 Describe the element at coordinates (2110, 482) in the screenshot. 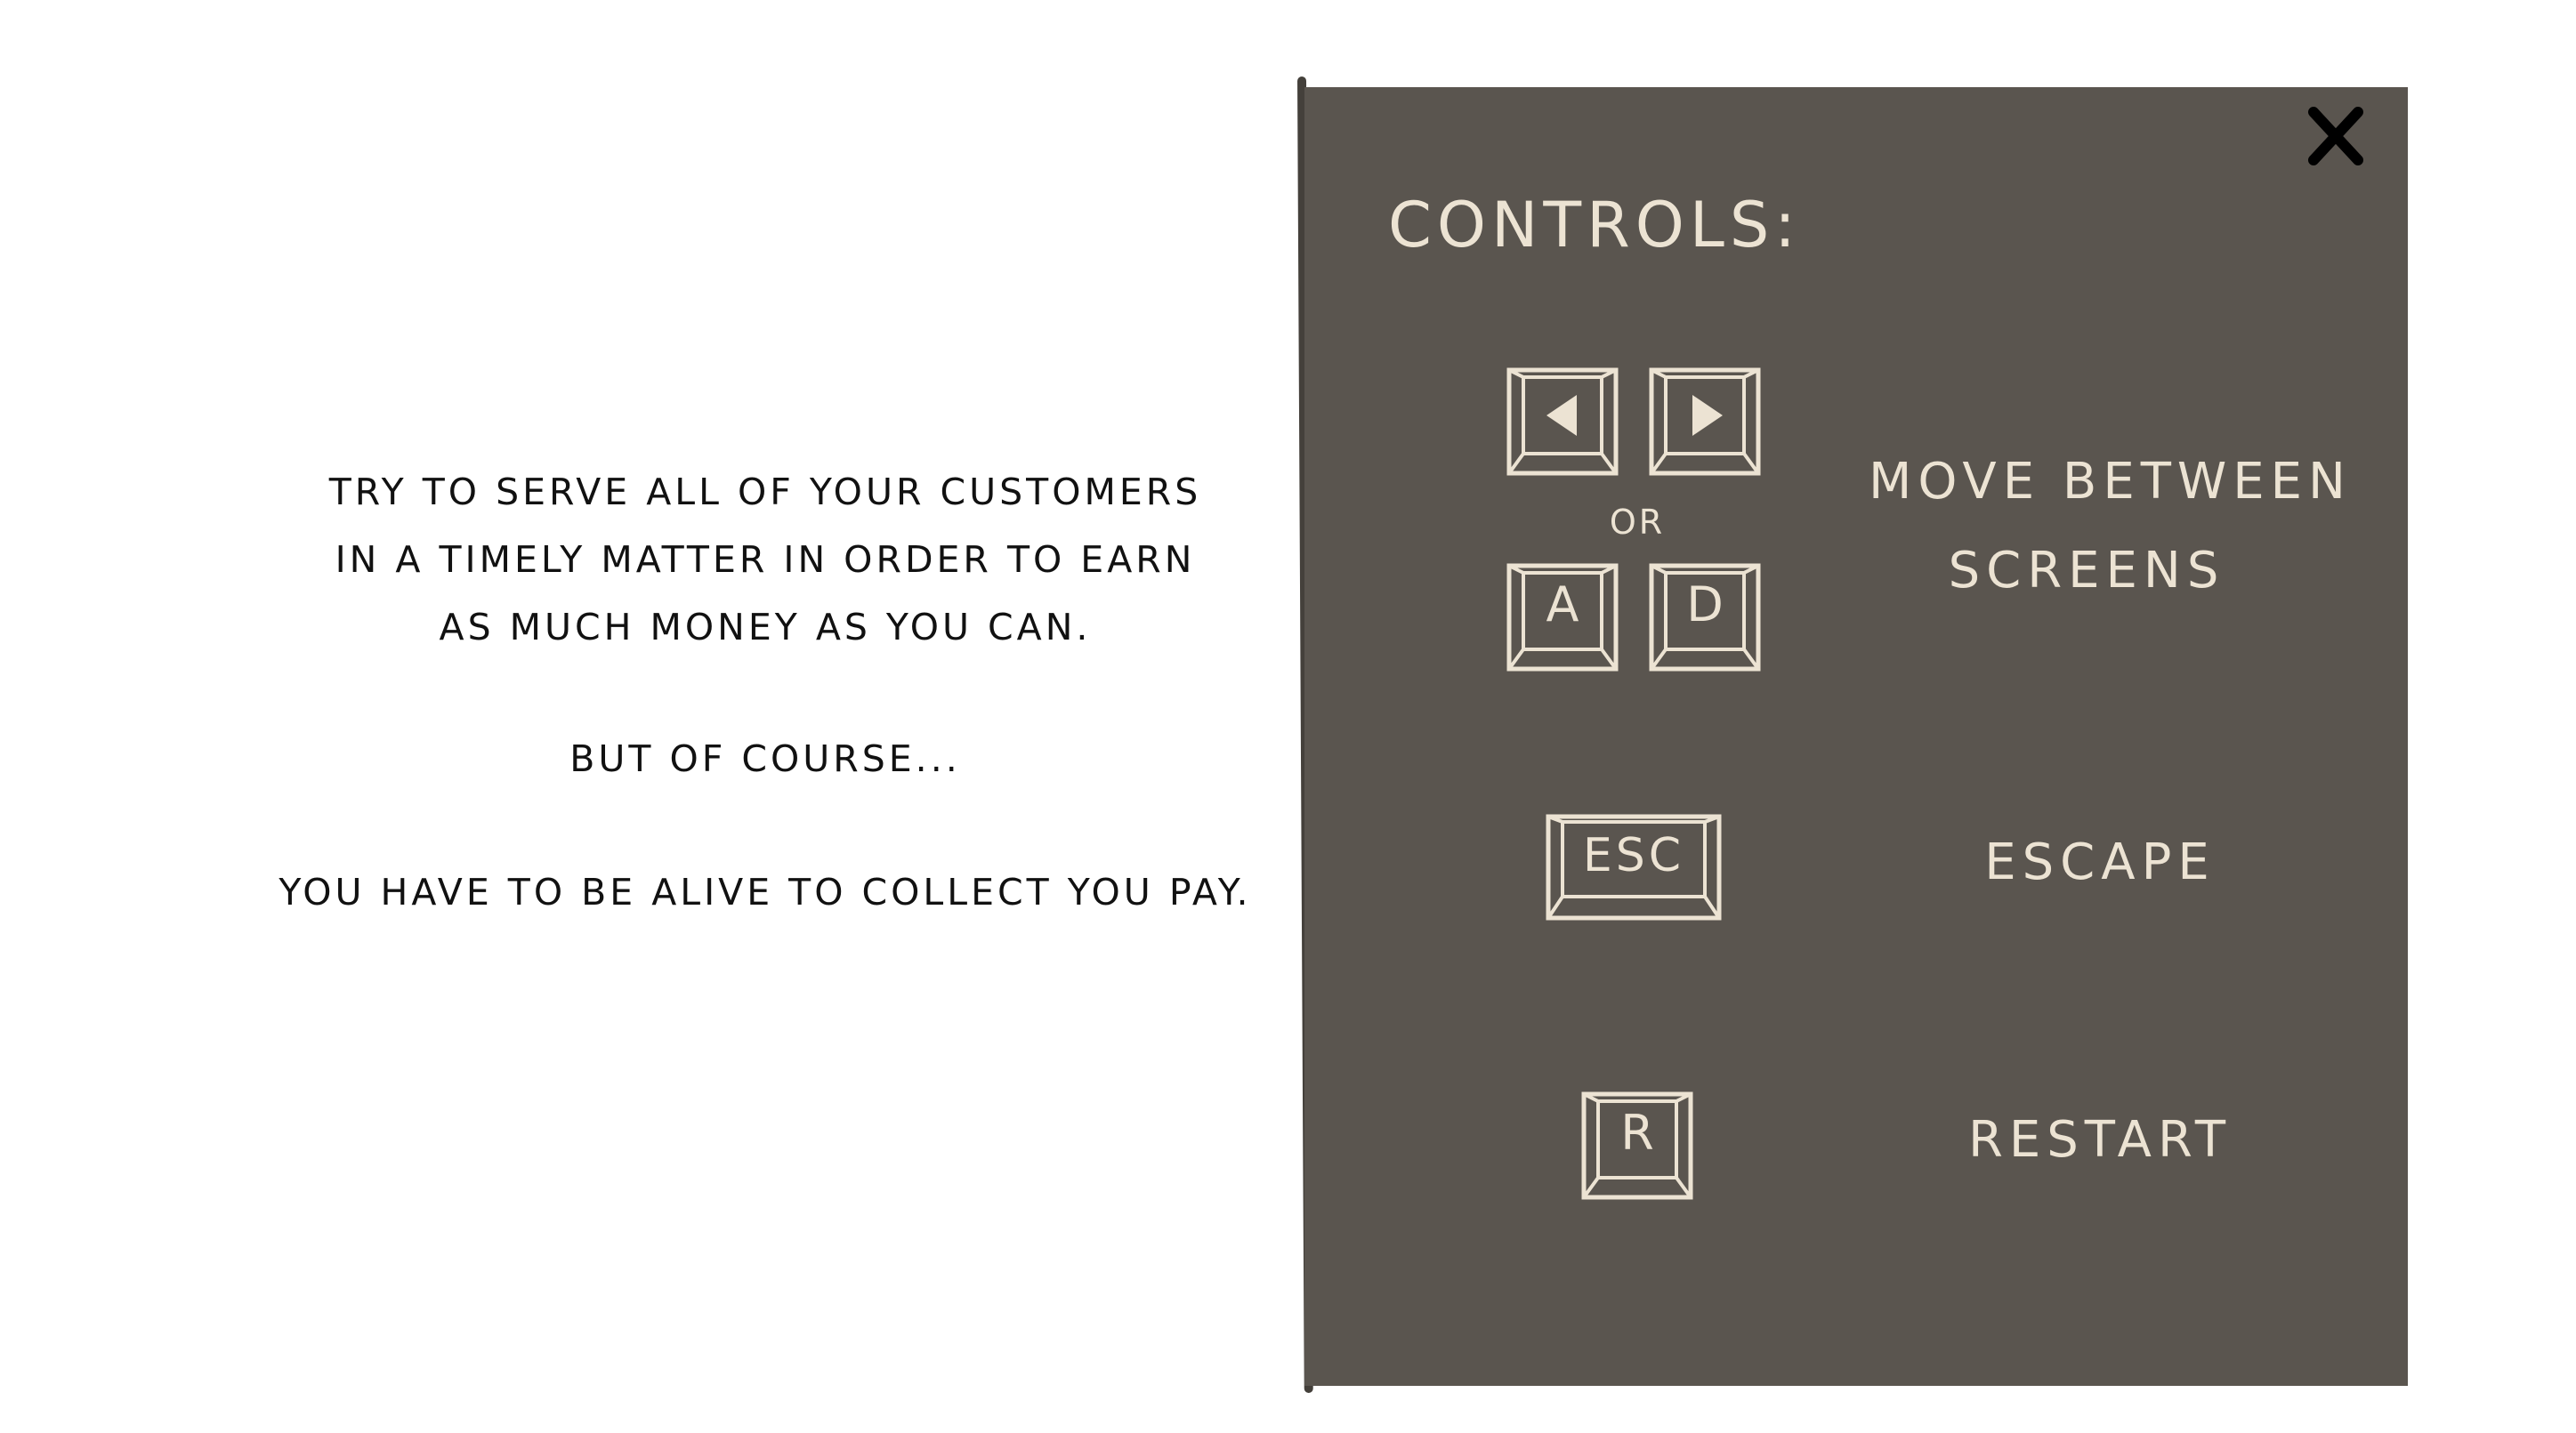

I see `move-label-line-1: MOVE BETWEEN` at that location.